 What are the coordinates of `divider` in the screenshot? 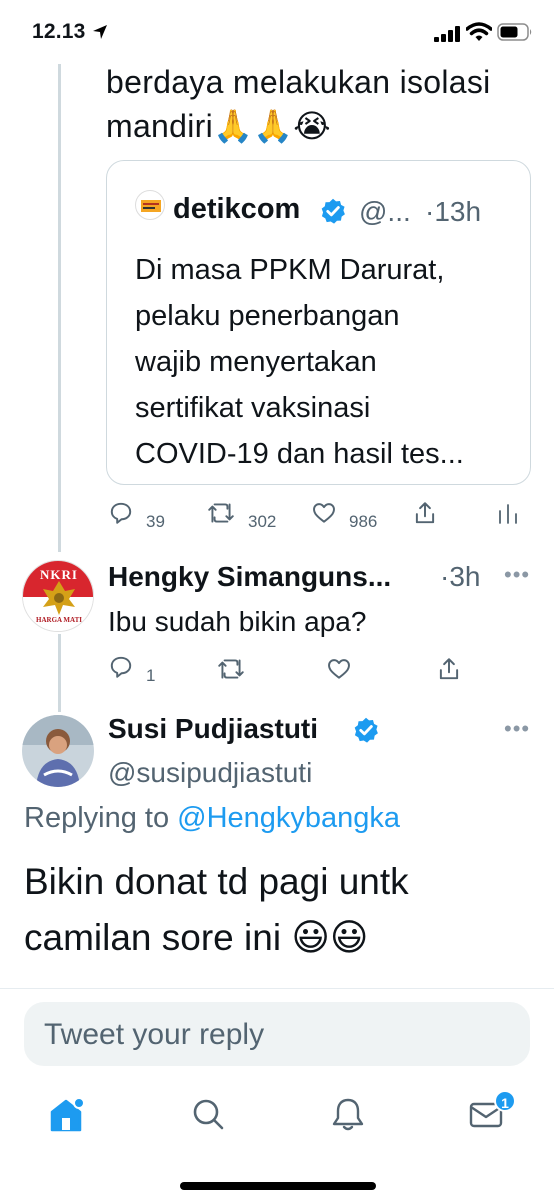 It's located at (277, 988).